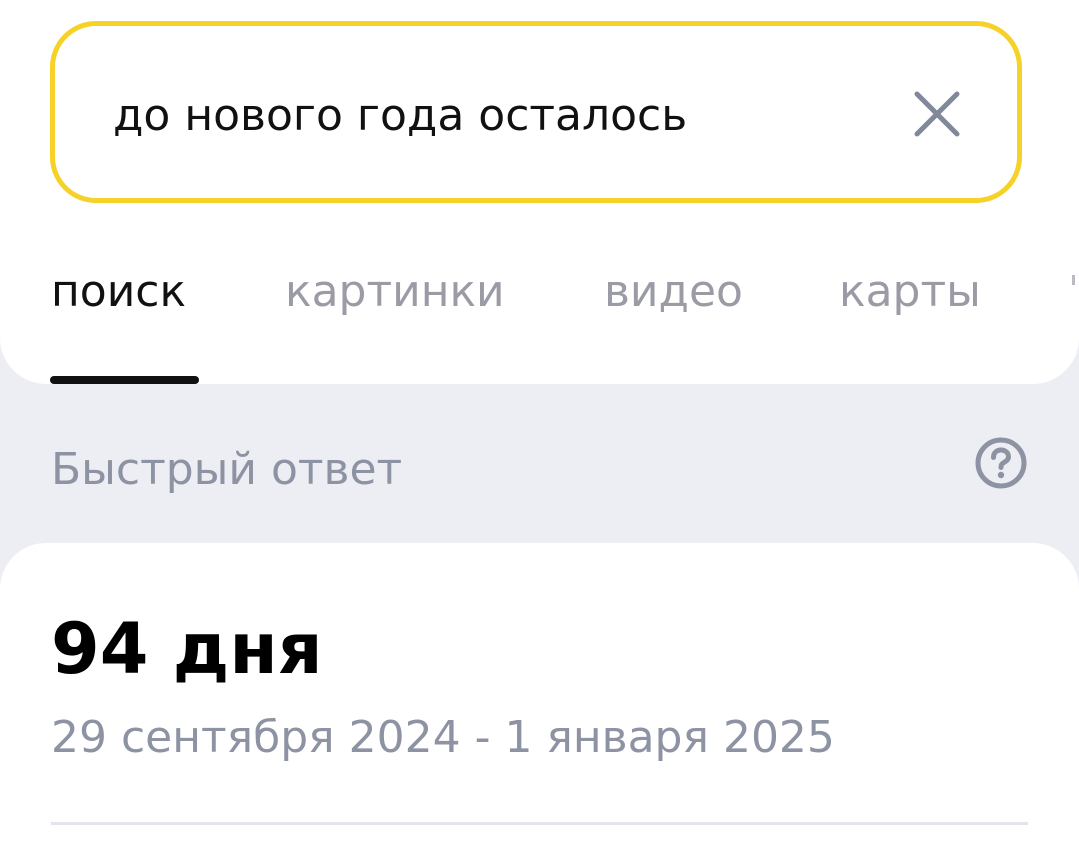  I want to click on clear-search-button, so click(937, 114).